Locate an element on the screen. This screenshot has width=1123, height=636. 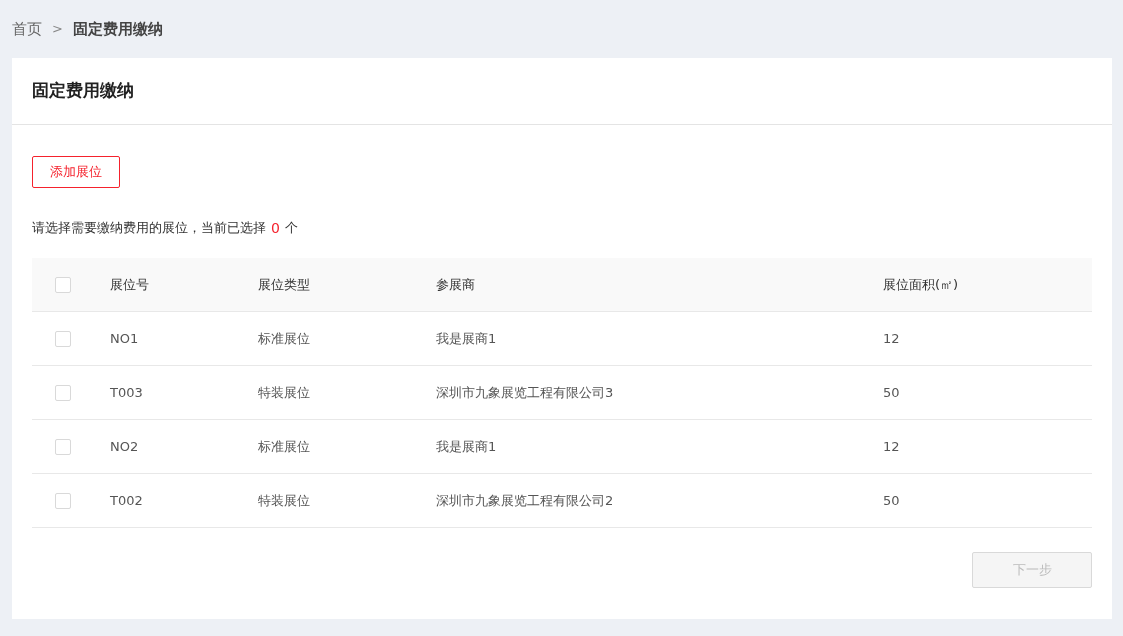
card-title: 固定费用缴纳 is located at coordinates (83, 91).